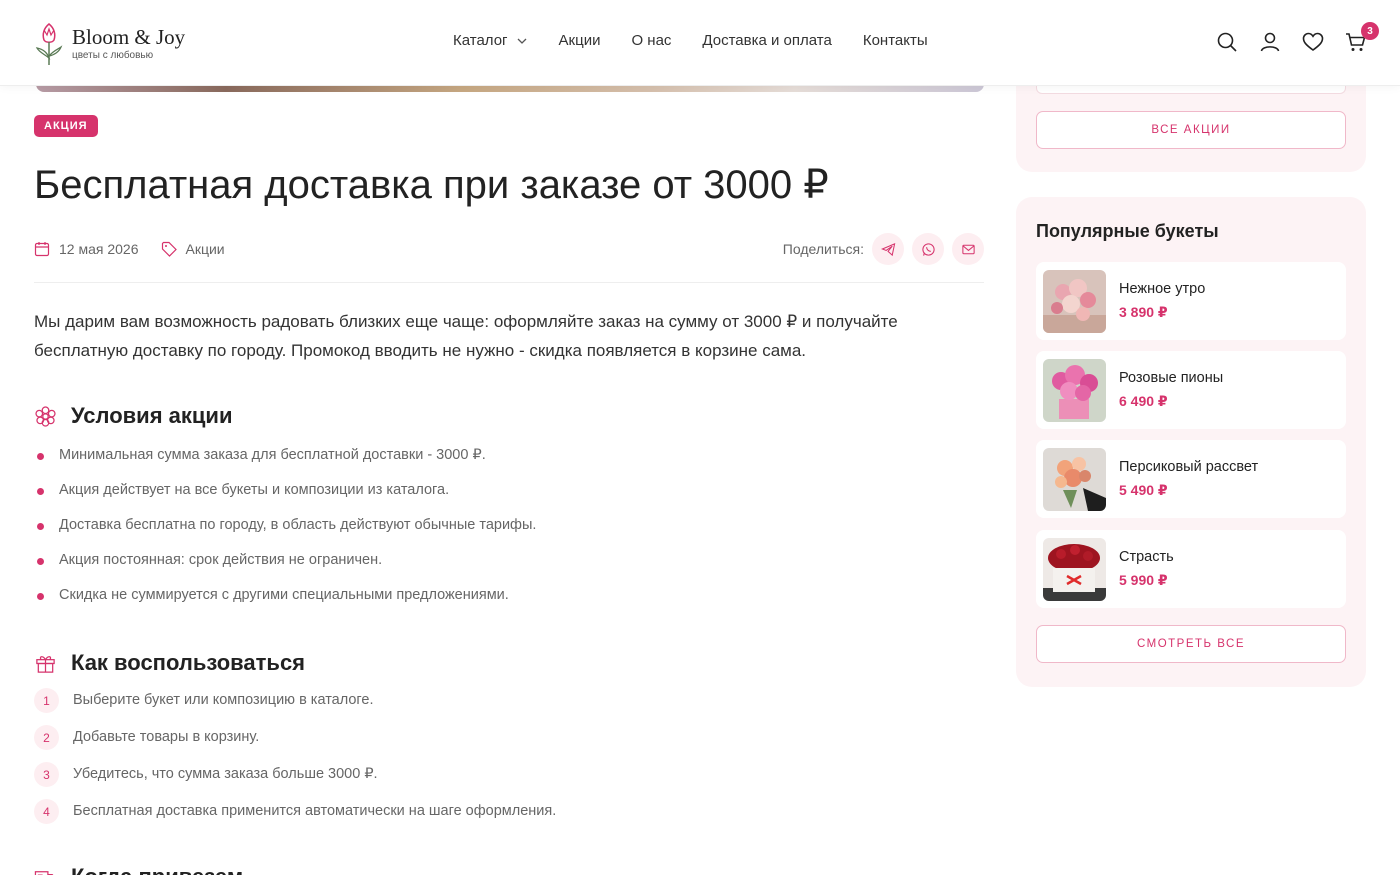 Image resolution: width=1400 pixels, height=875 pixels. Describe the element at coordinates (1191, 130) in the screenshot. I see `all-promos-button: ВСЕ АКЦИИ` at that location.